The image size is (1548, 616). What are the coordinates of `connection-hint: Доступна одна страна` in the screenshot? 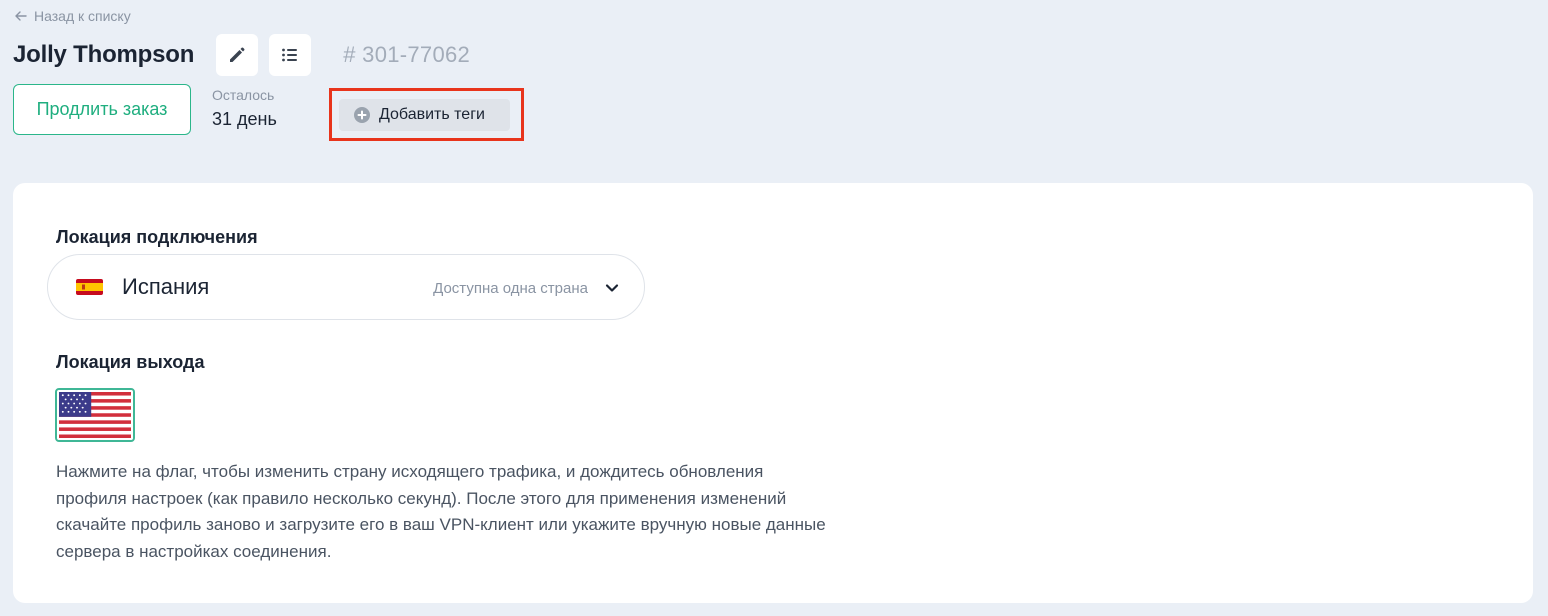 It's located at (510, 288).